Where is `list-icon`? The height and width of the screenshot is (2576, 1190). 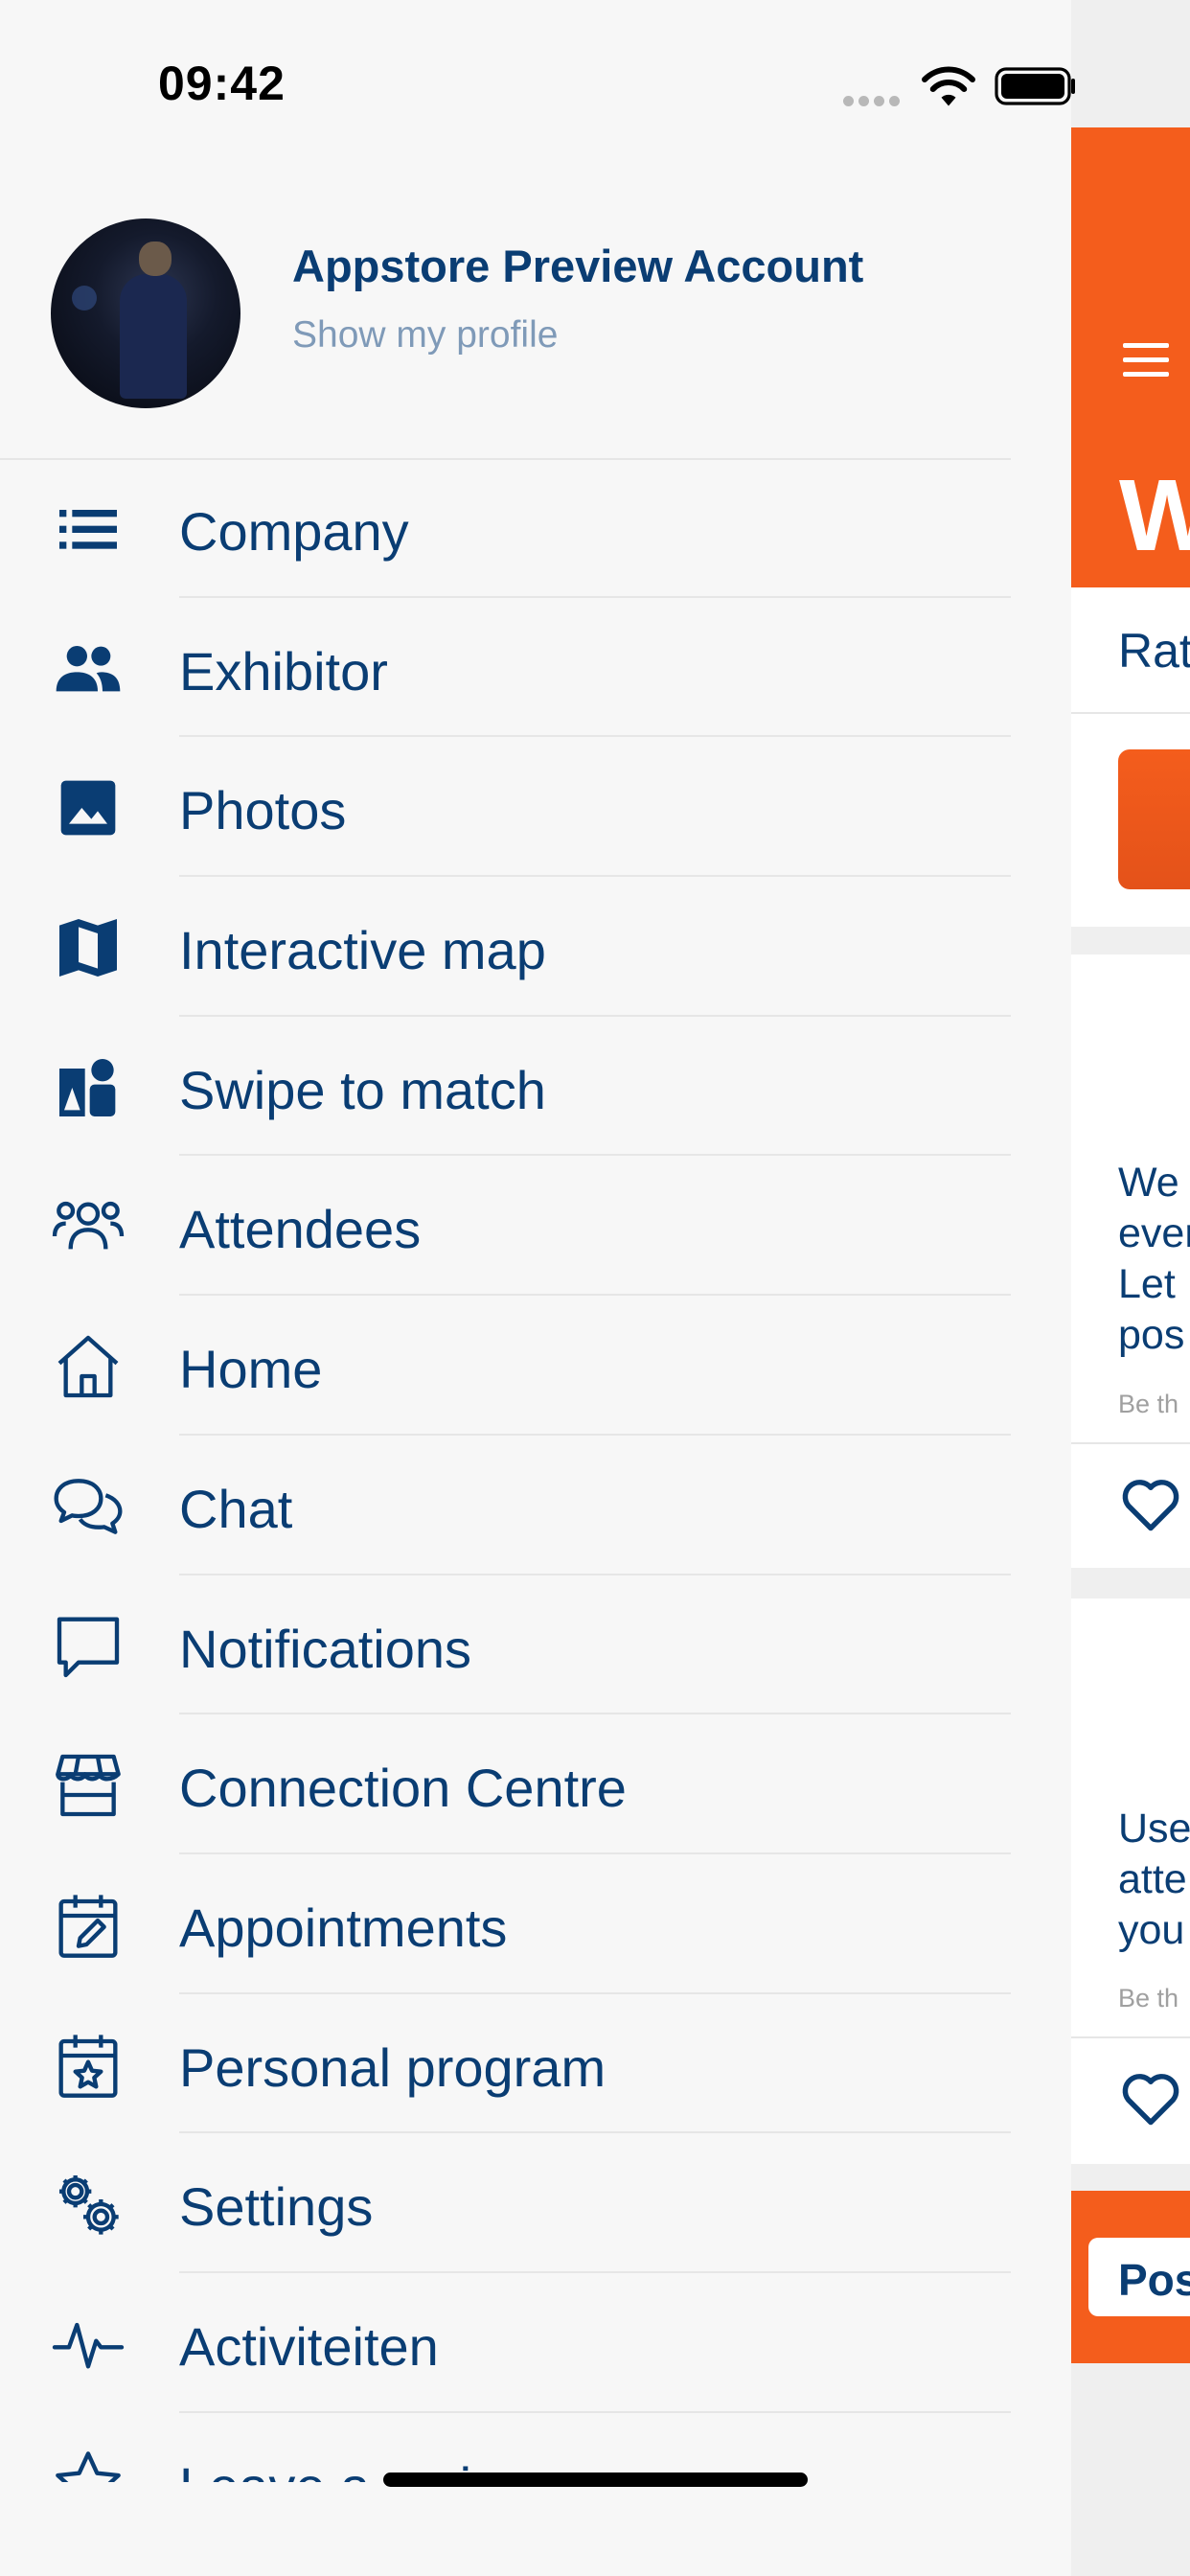 list-icon is located at coordinates (88, 529).